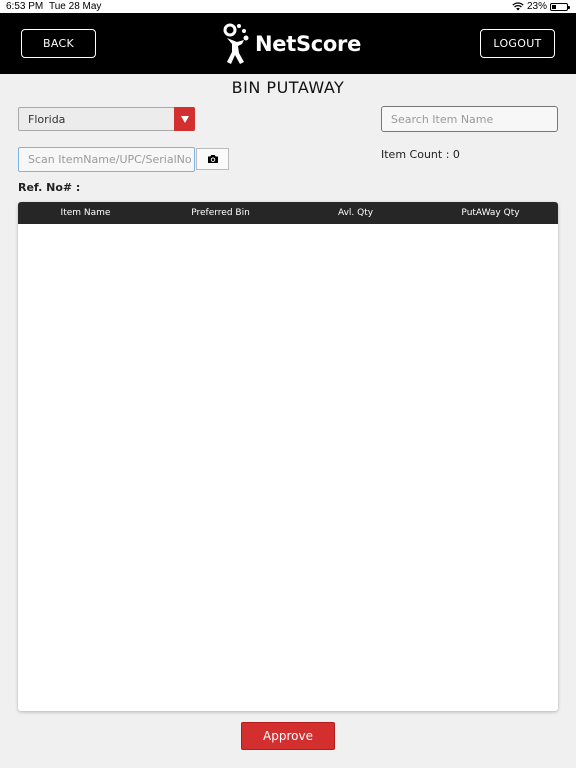 The height and width of the screenshot is (768, 576). I want to click on location-select-value: Florida, so click(47, 119).